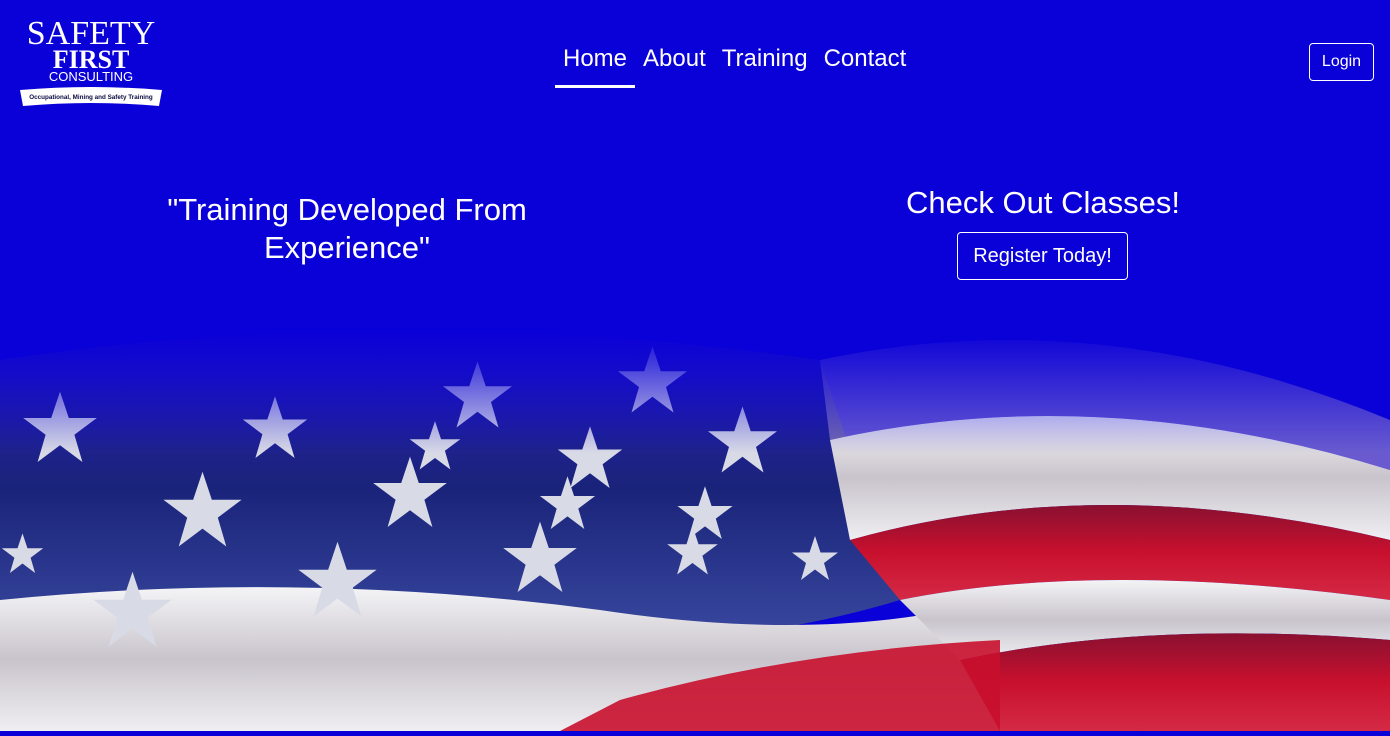  Describe the element at coordinates (91, 76) in the screenshot. I see `logo-line-consulting: CONSULTING` at that location.